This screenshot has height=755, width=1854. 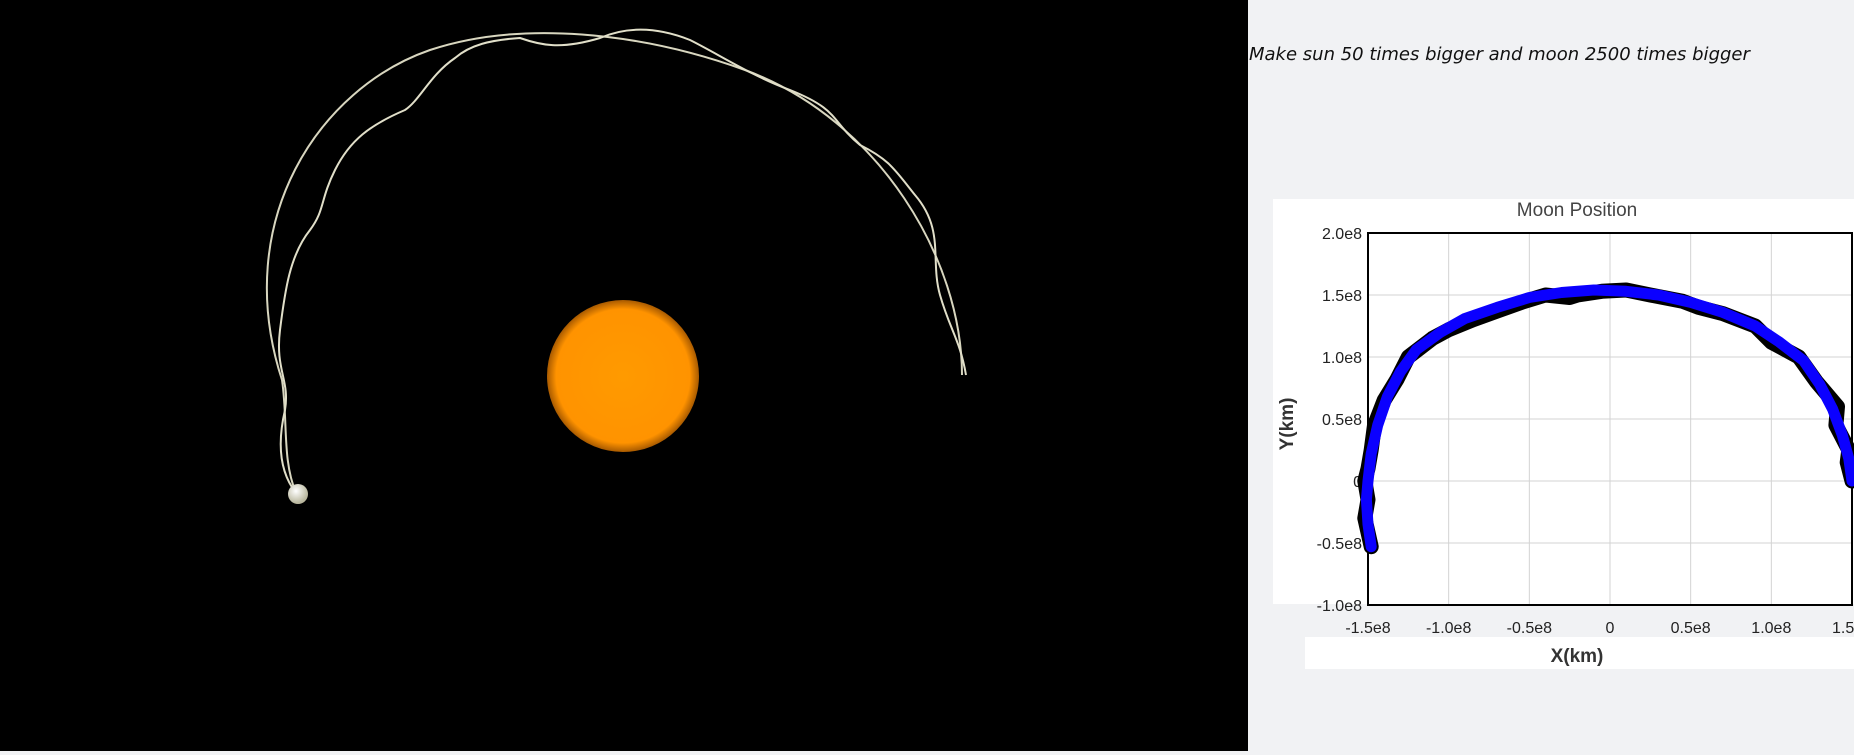 What do you see at coordinates (298, 494) in the screenshot?
I see `moon` at bounding box center [298, 494].